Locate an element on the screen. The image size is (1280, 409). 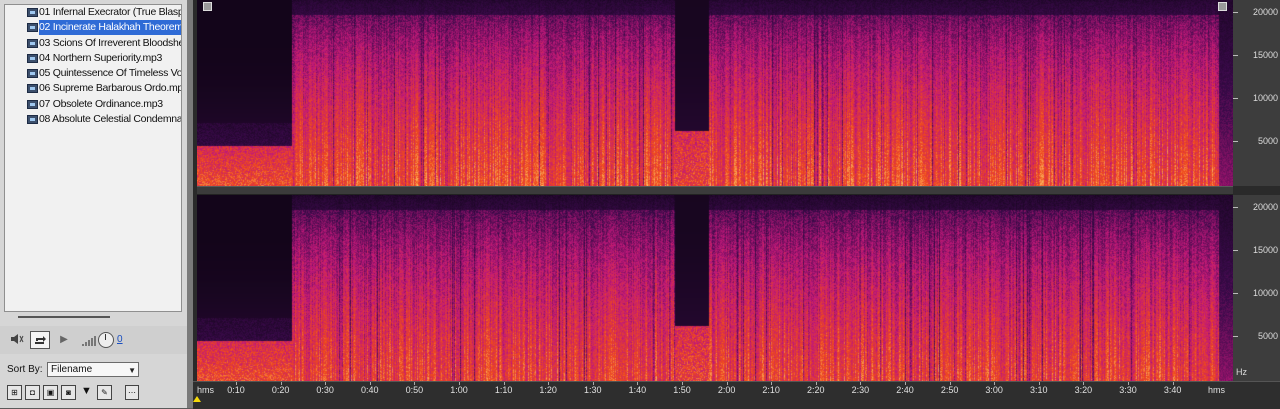
sort-label: Sort By: is located at coordinates (25, 369).